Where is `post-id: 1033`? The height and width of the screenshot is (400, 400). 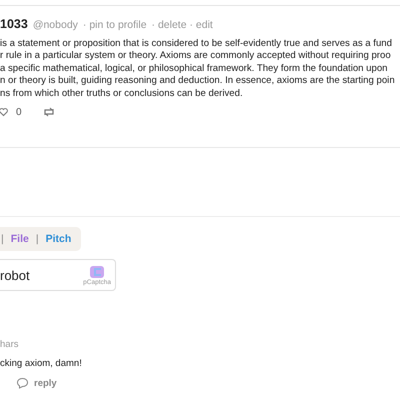 post-id: 1033 is located at coordinates (14, 24).